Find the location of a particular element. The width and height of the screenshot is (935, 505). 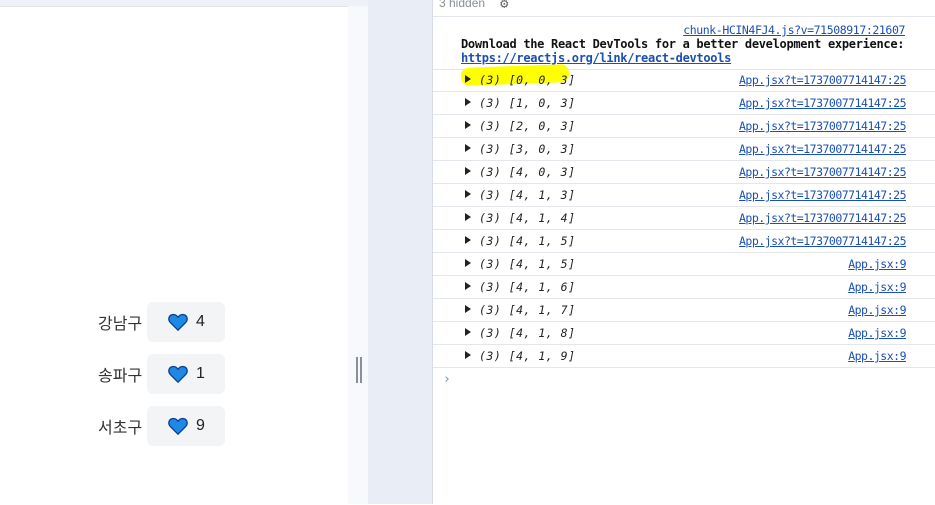

log-entry: (3) [4, 1, 3] App.jsx?t=1737007714147:25 is located at coordinates (684, 195).